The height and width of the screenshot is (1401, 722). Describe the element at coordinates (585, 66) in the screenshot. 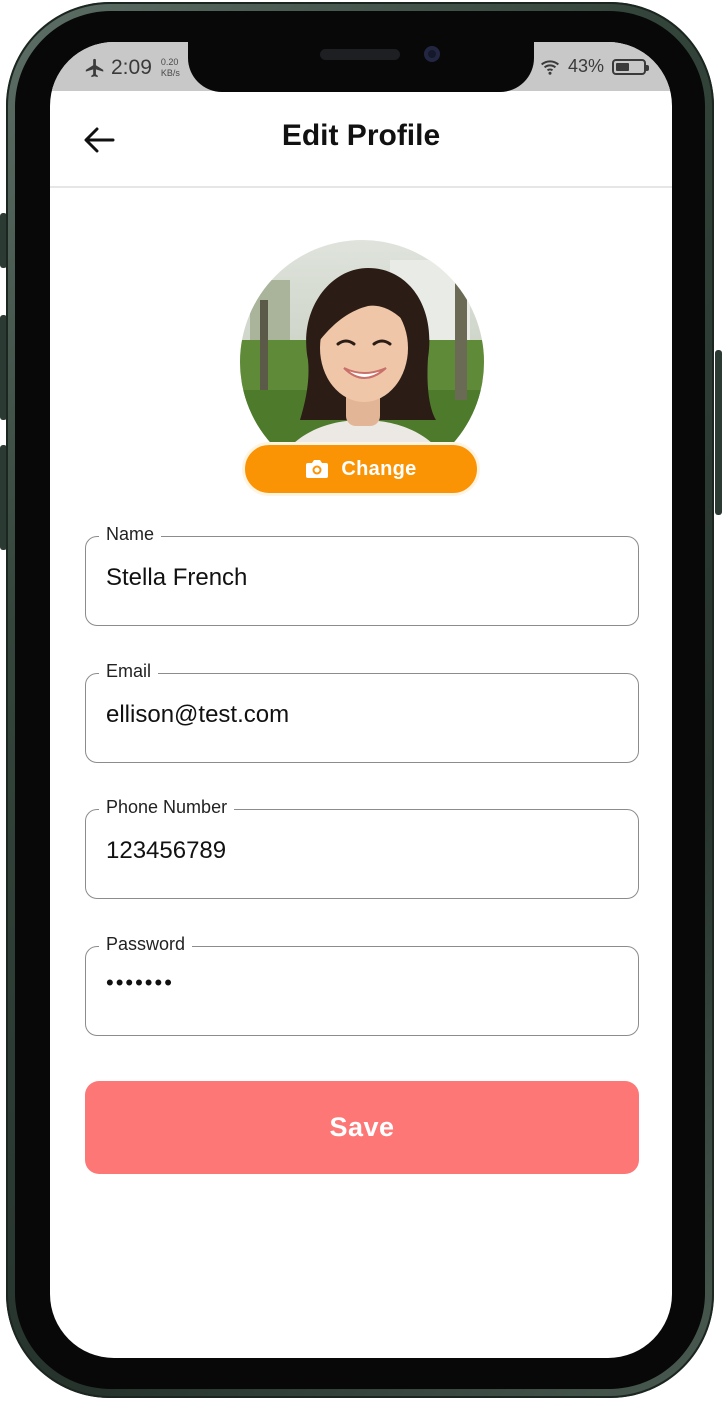

I see `battery-percent: 43%` at that location.